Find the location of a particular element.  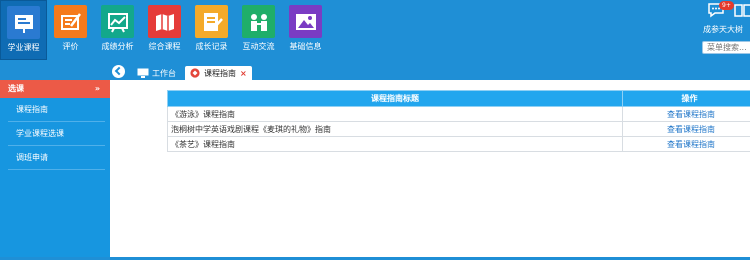

guide-title-cell: 《游泳》课程指南 is located at coordinates (395, 114).